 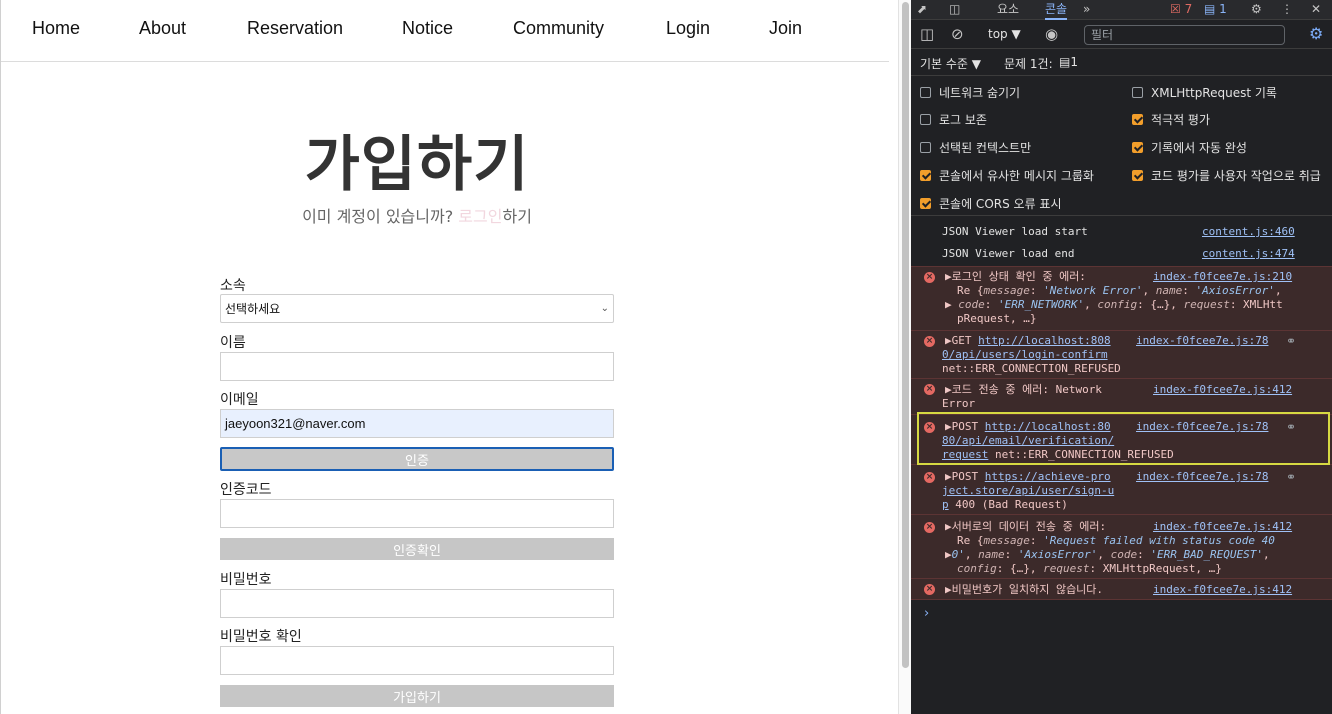 I want to click on console-filter-input: 필터, so click(x=1184, y=35).